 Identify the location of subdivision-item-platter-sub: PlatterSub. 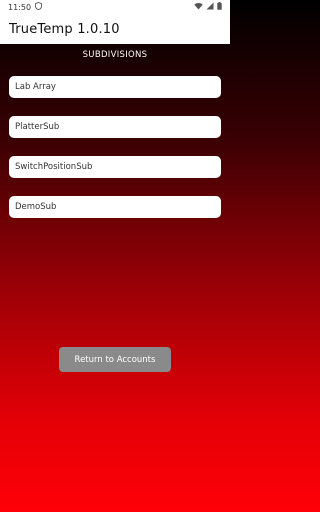
(115, 127).